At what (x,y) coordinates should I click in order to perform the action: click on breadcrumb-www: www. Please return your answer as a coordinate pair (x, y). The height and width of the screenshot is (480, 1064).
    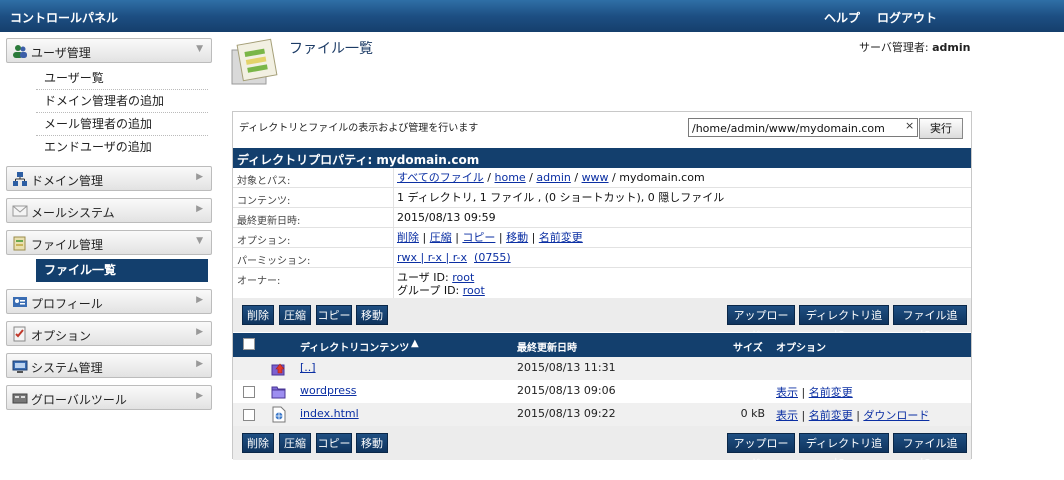
    Looking at the image, I should click on (595, 177).